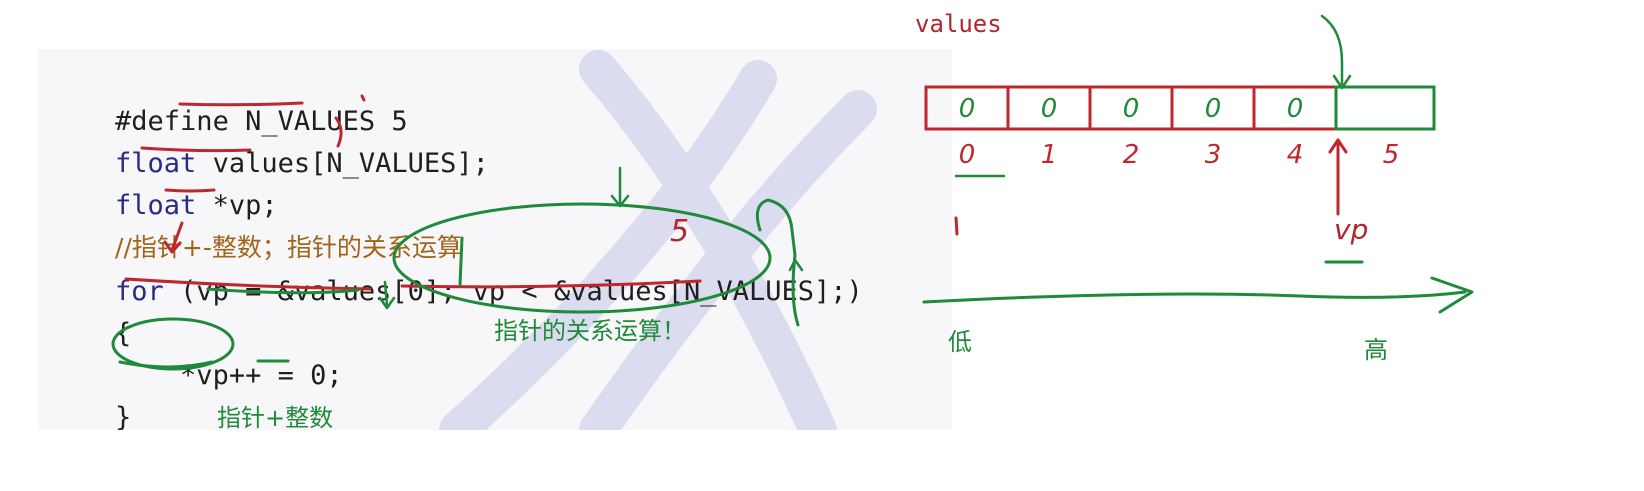 The image size is (1644, 491). Describe the element at coordinates (241, 104) in the screenshot. I see `underline-nvalues` at that location.